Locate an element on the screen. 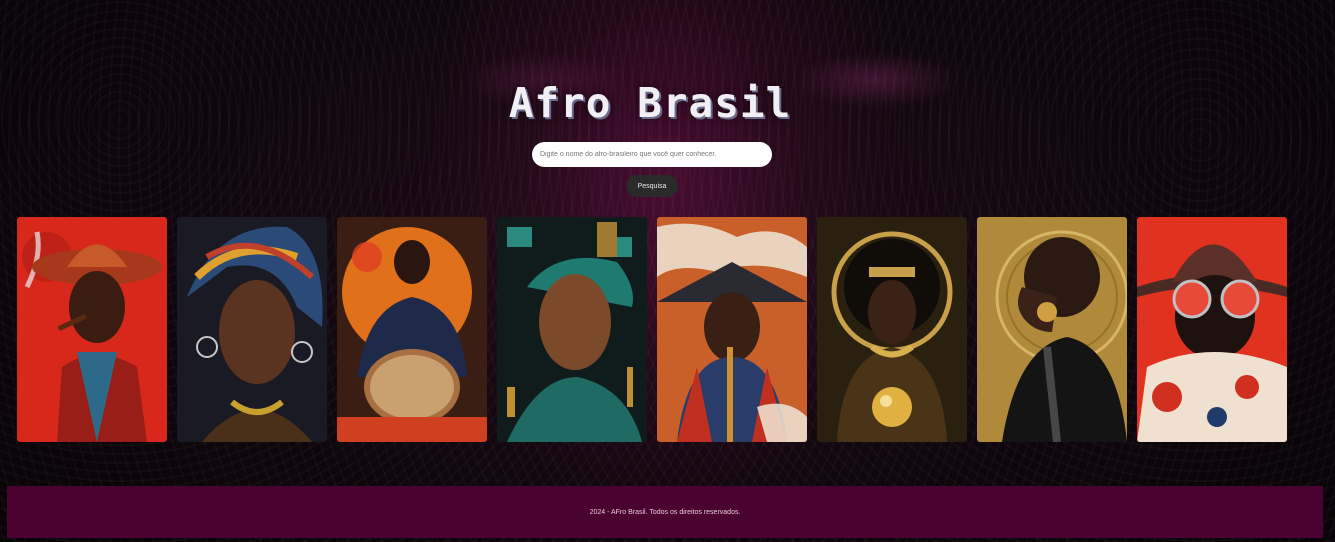  page-title: Afro Brasil is located at coordinates (650, 103).